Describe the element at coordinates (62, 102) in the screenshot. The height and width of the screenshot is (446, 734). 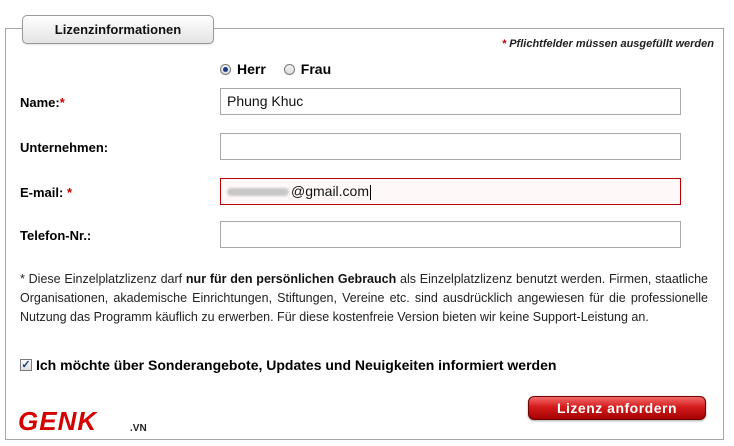
I see `name-required-mark: *` at that location.